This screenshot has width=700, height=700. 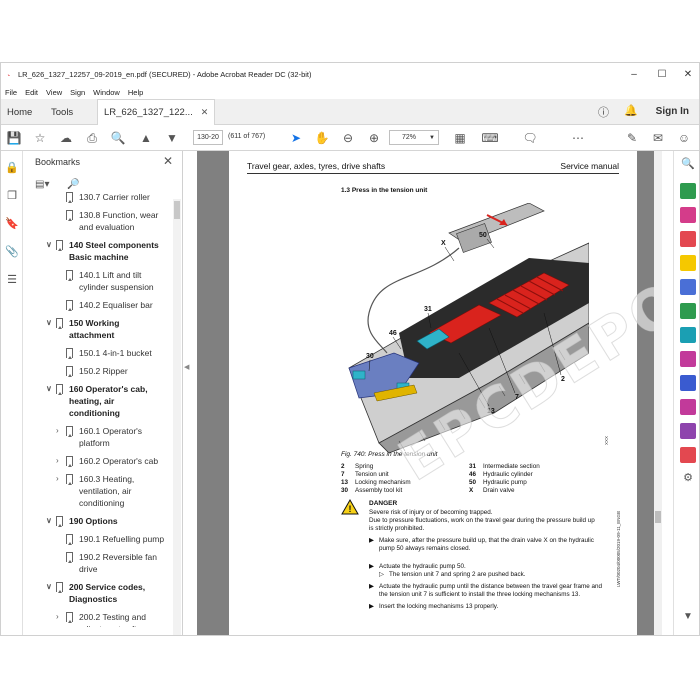 I want to click on export-pdf-icon, so click(x=688, y=191).